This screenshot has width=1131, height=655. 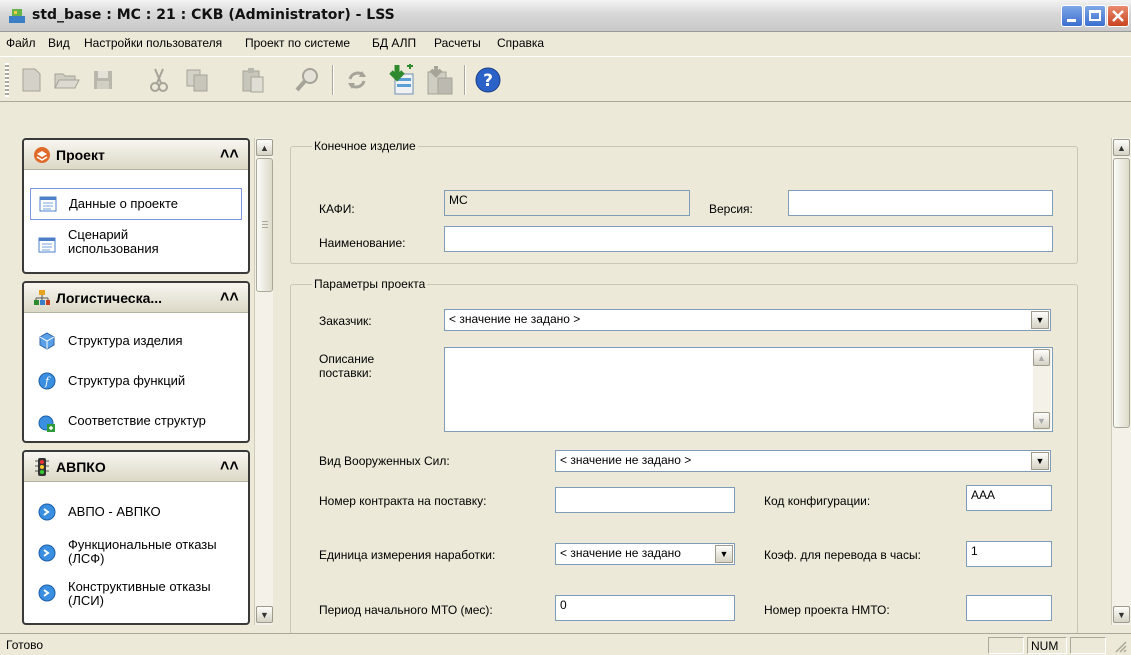 I want to click on arrow-circle-icon, so click(x=47, y=553).